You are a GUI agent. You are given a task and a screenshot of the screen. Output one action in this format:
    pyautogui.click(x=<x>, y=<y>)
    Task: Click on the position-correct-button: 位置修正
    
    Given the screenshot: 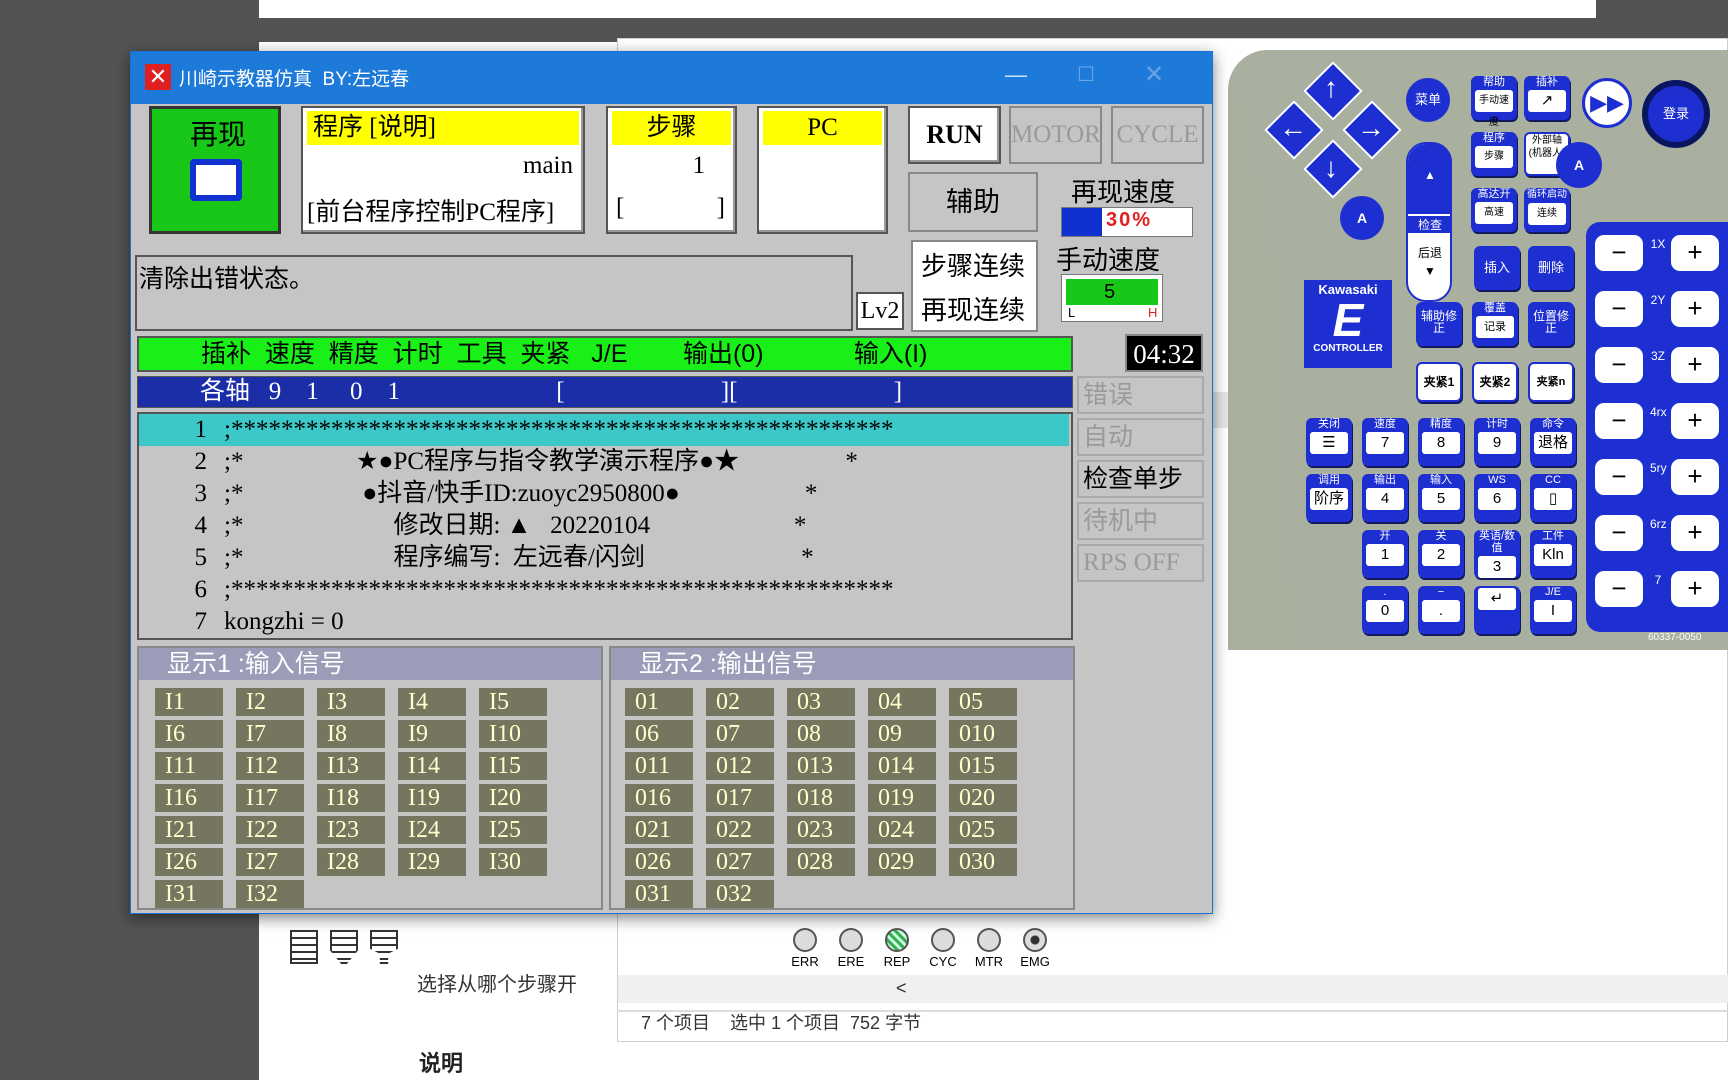 What is the action you would take?
    pyautogui.click(x=1551, y=324)
    